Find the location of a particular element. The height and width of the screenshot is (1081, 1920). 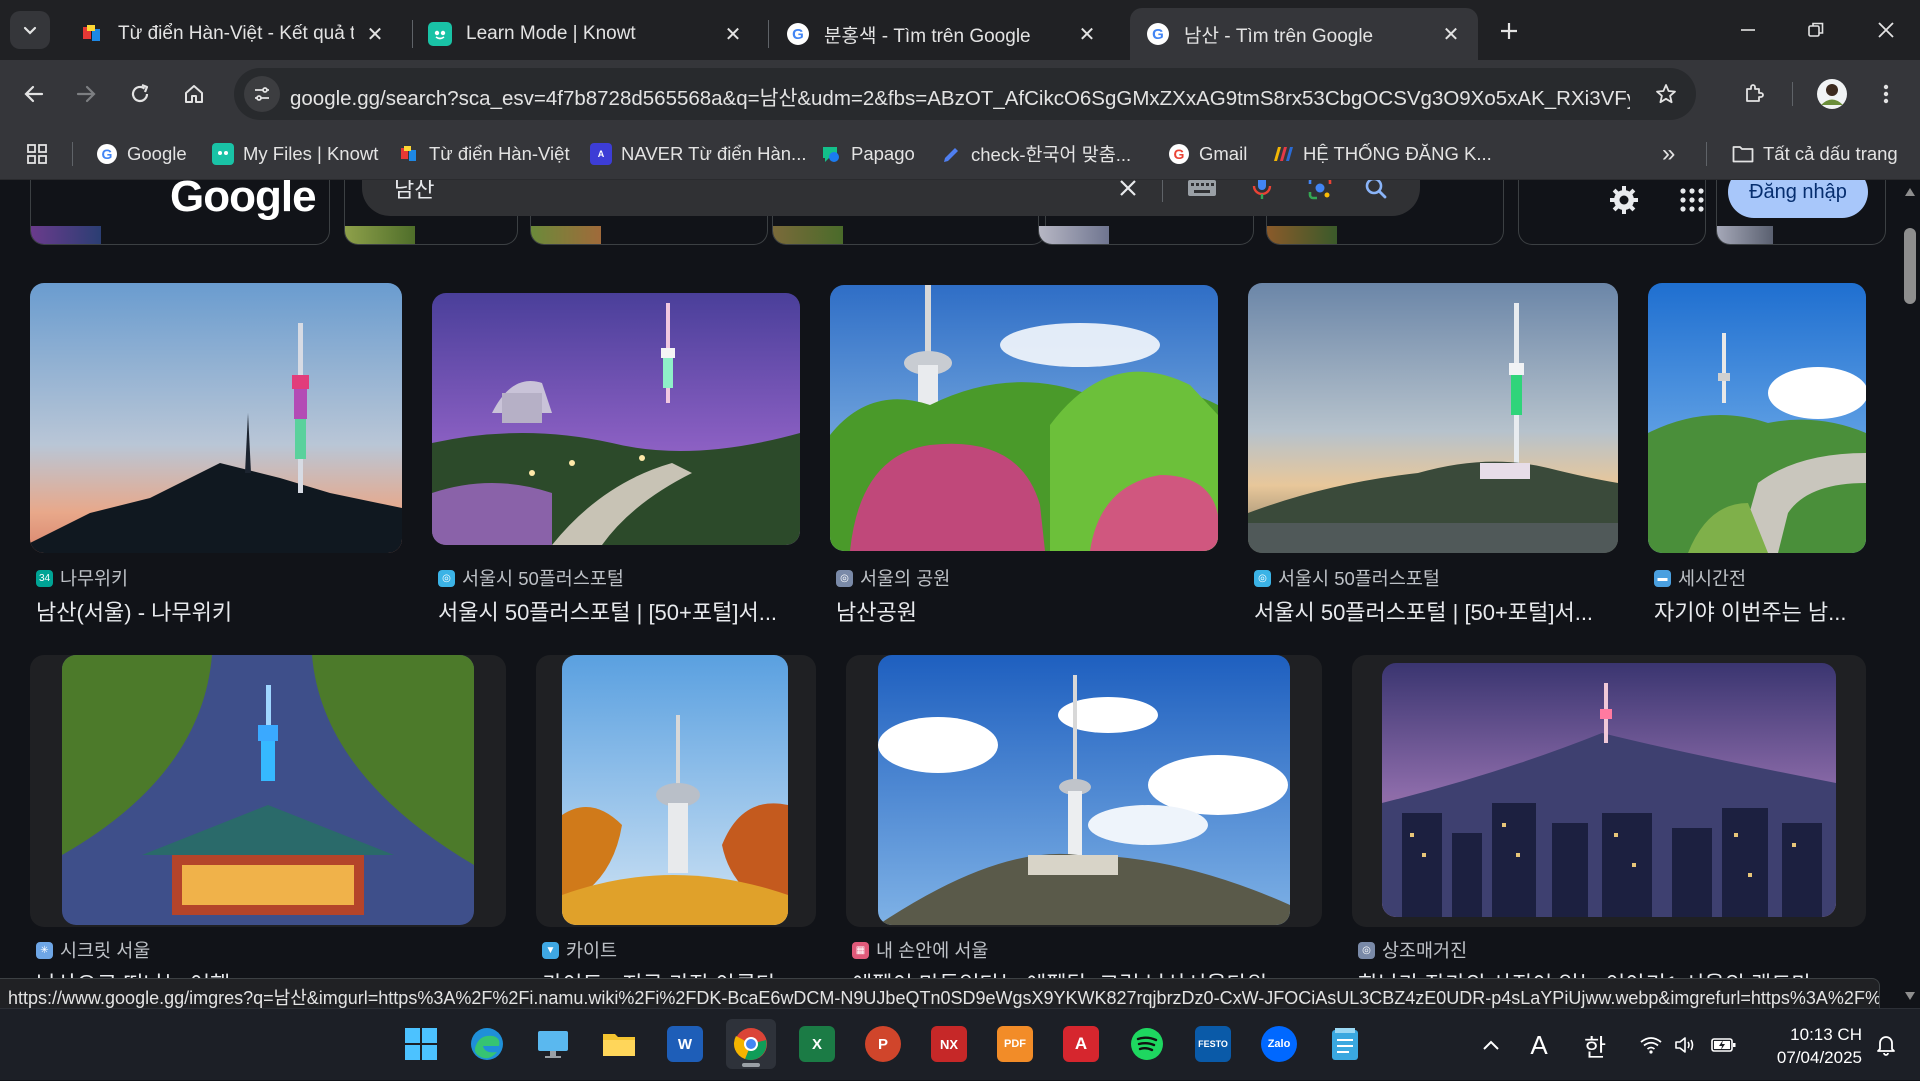

taskbar-app: PDF is located at coordinates (1015, 1044).